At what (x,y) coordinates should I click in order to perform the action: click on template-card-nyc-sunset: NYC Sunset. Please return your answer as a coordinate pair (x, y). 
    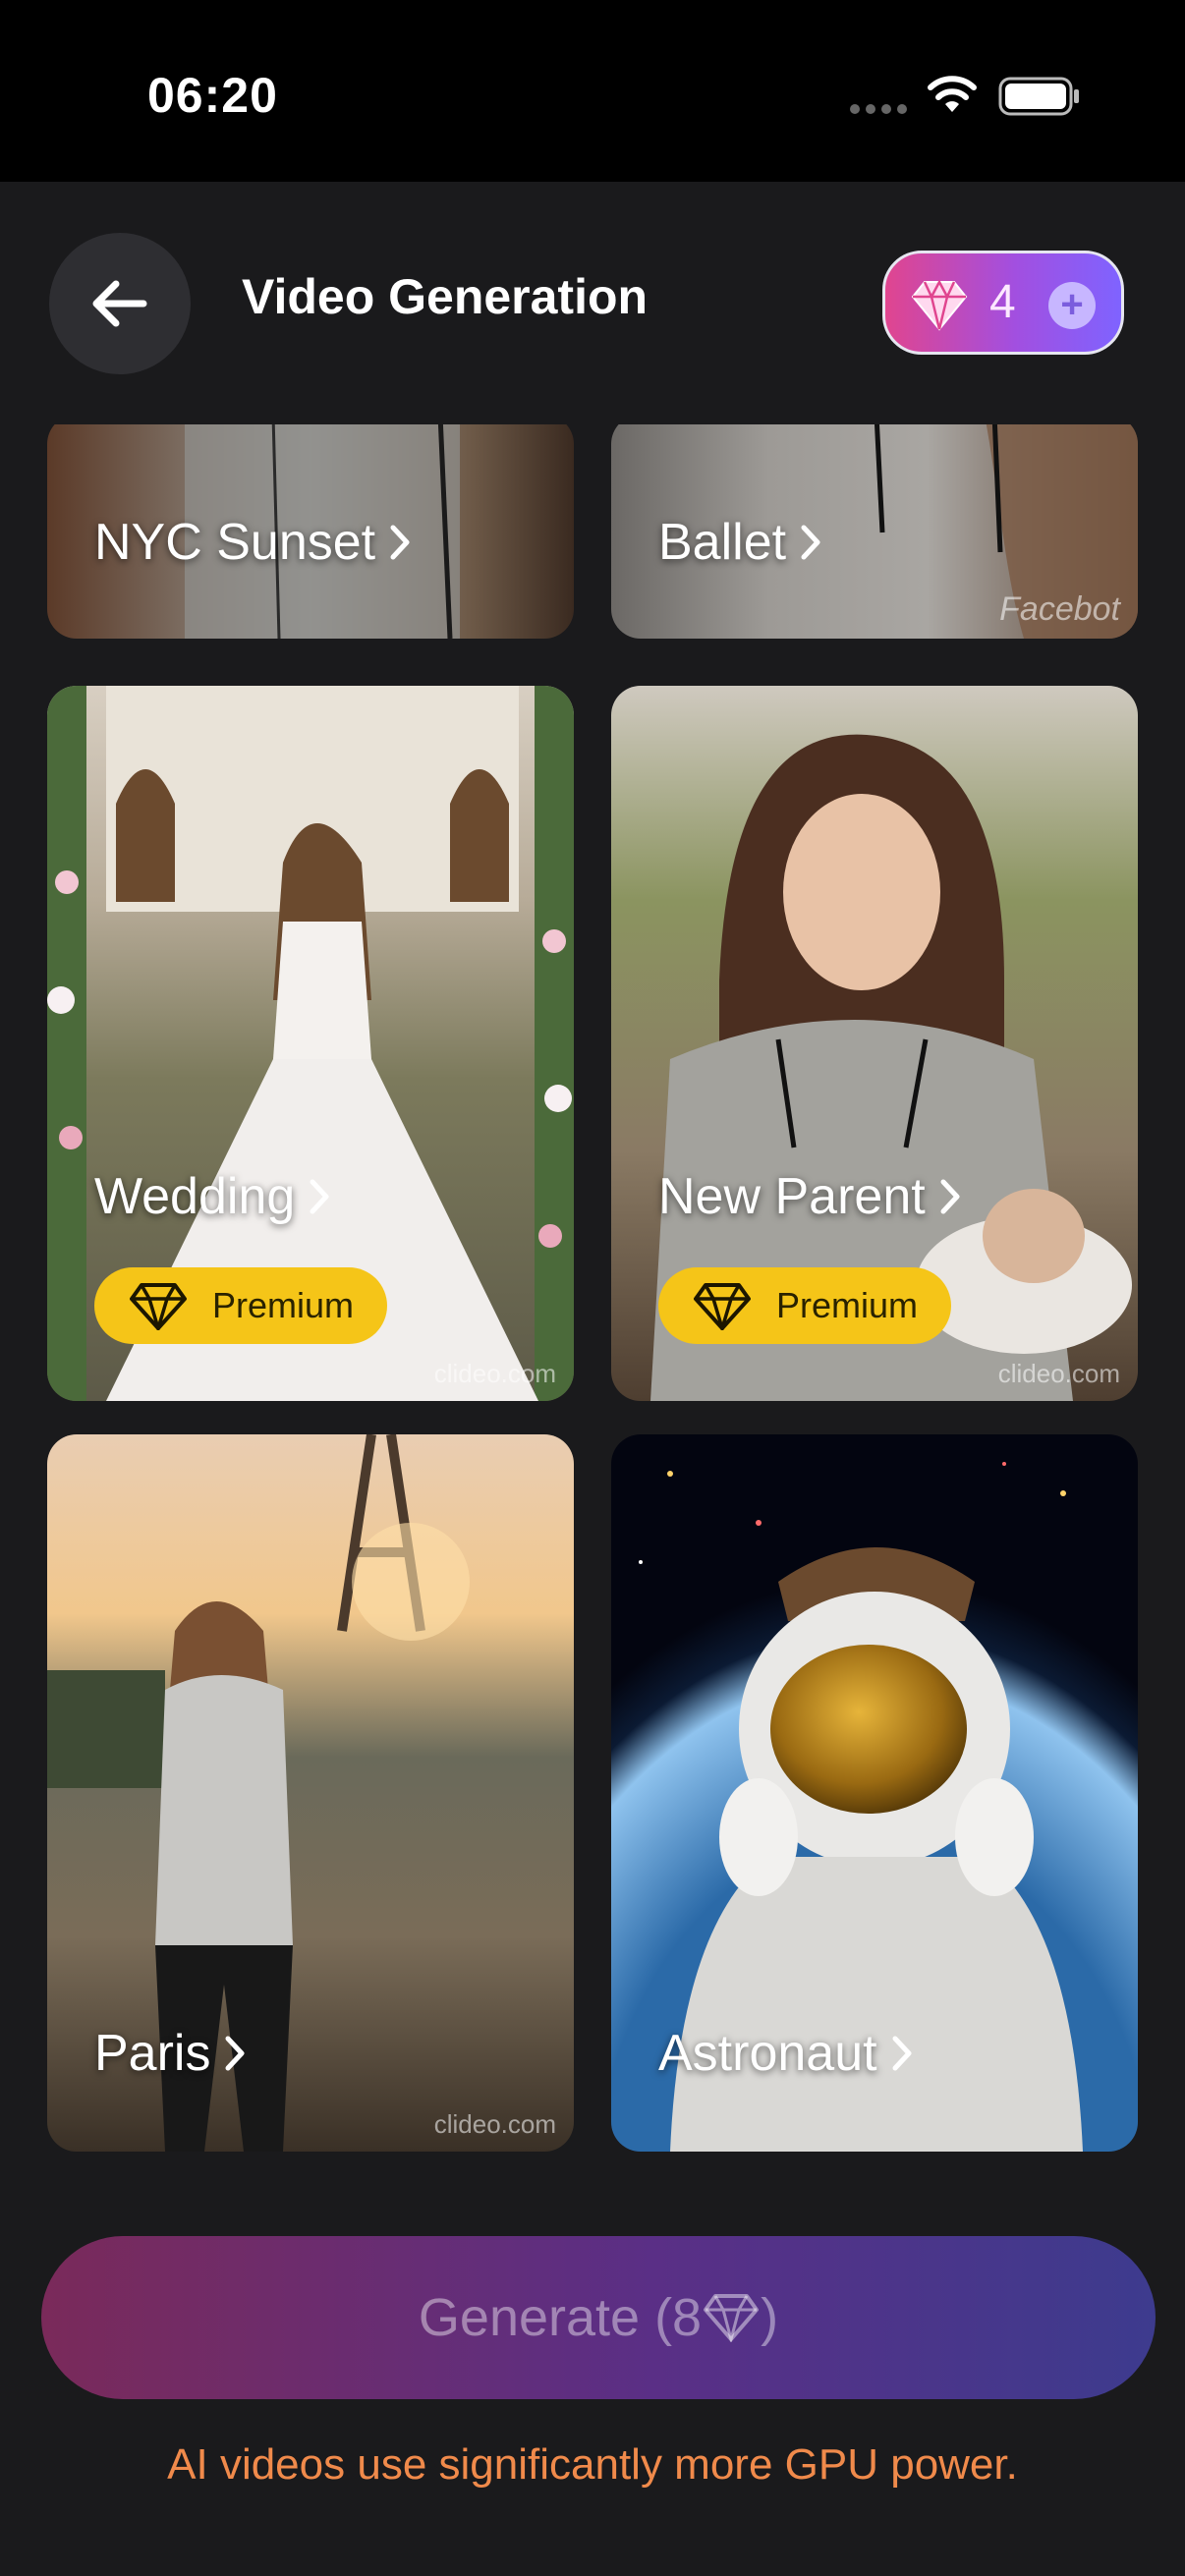
    Looking at the image, I should click on (311, 531).